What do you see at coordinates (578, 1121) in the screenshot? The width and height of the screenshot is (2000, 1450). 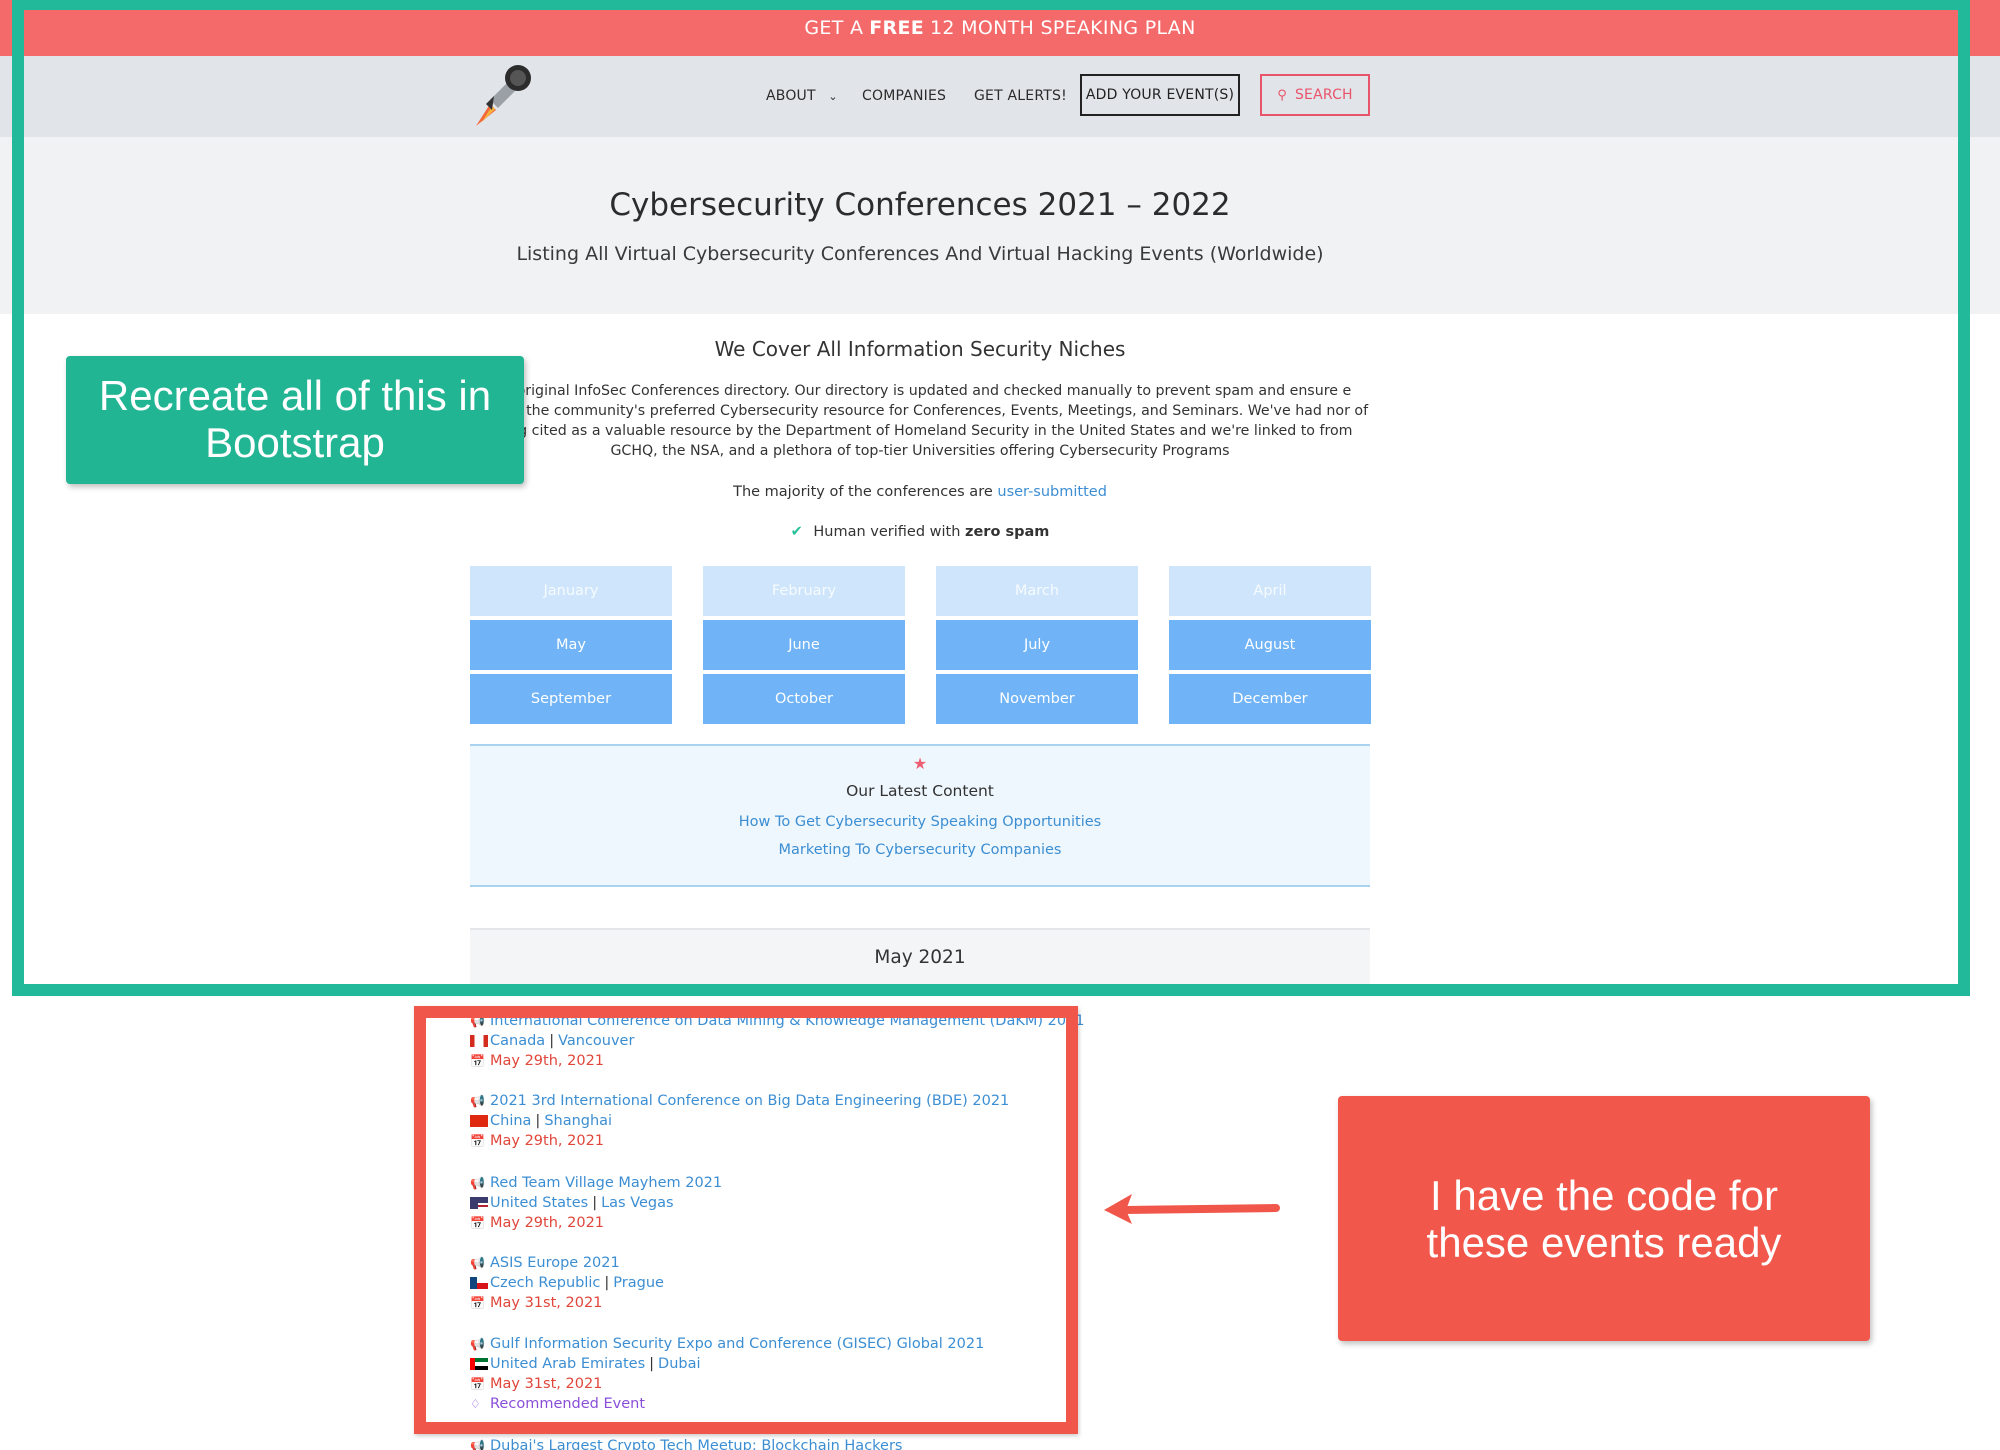 I see `event-city: Shanghai` at bounding box center [578, 1121].